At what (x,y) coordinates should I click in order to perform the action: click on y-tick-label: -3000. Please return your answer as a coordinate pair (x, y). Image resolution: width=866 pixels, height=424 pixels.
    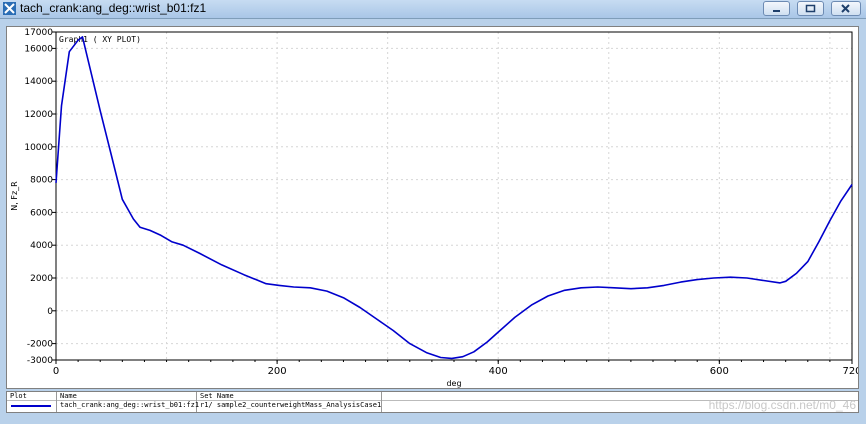
    Looking at the image, I should click on (40, 361).